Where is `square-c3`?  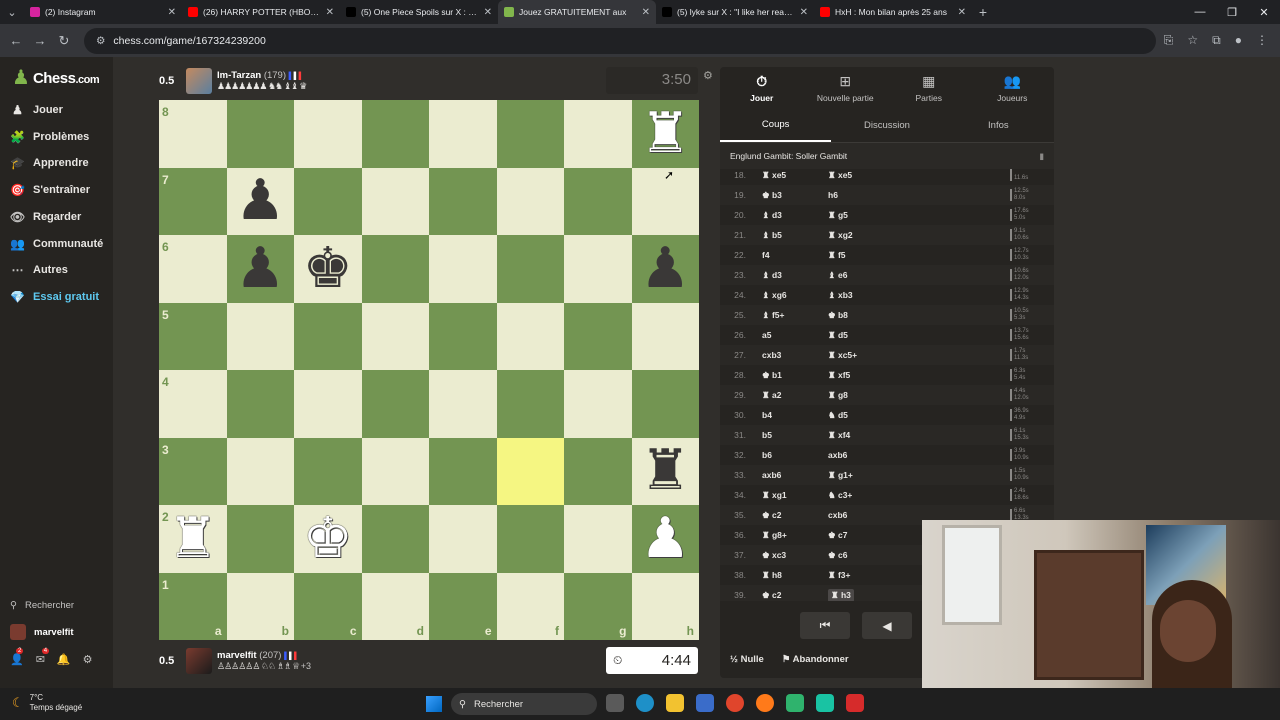 square-c3 is located at coordinates (328, 471).